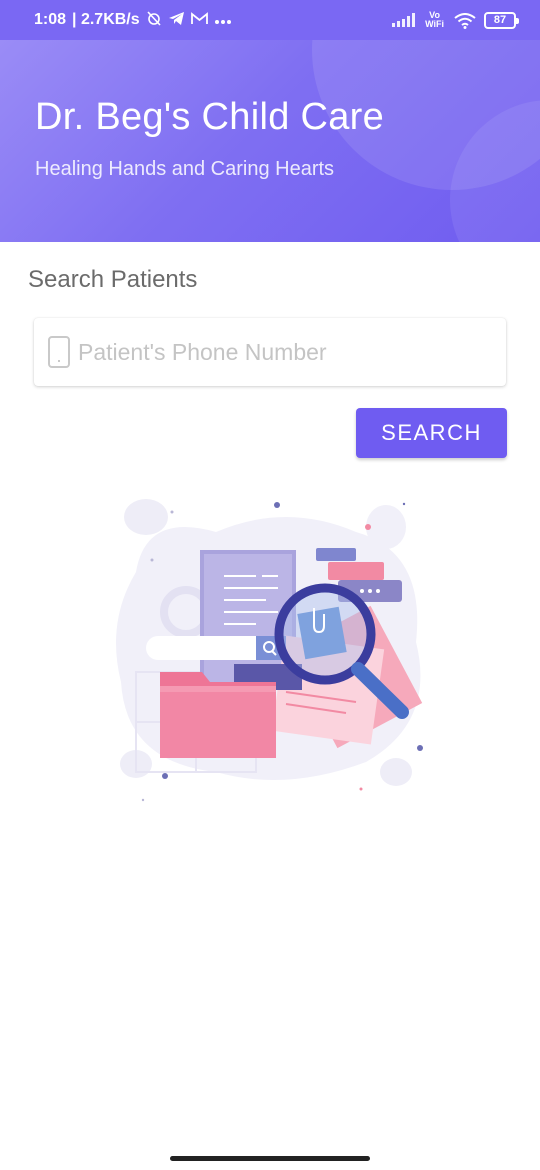 The height and width of the screenshot is (1170, 540). I want to click on signal-icon, so click(404, 20).